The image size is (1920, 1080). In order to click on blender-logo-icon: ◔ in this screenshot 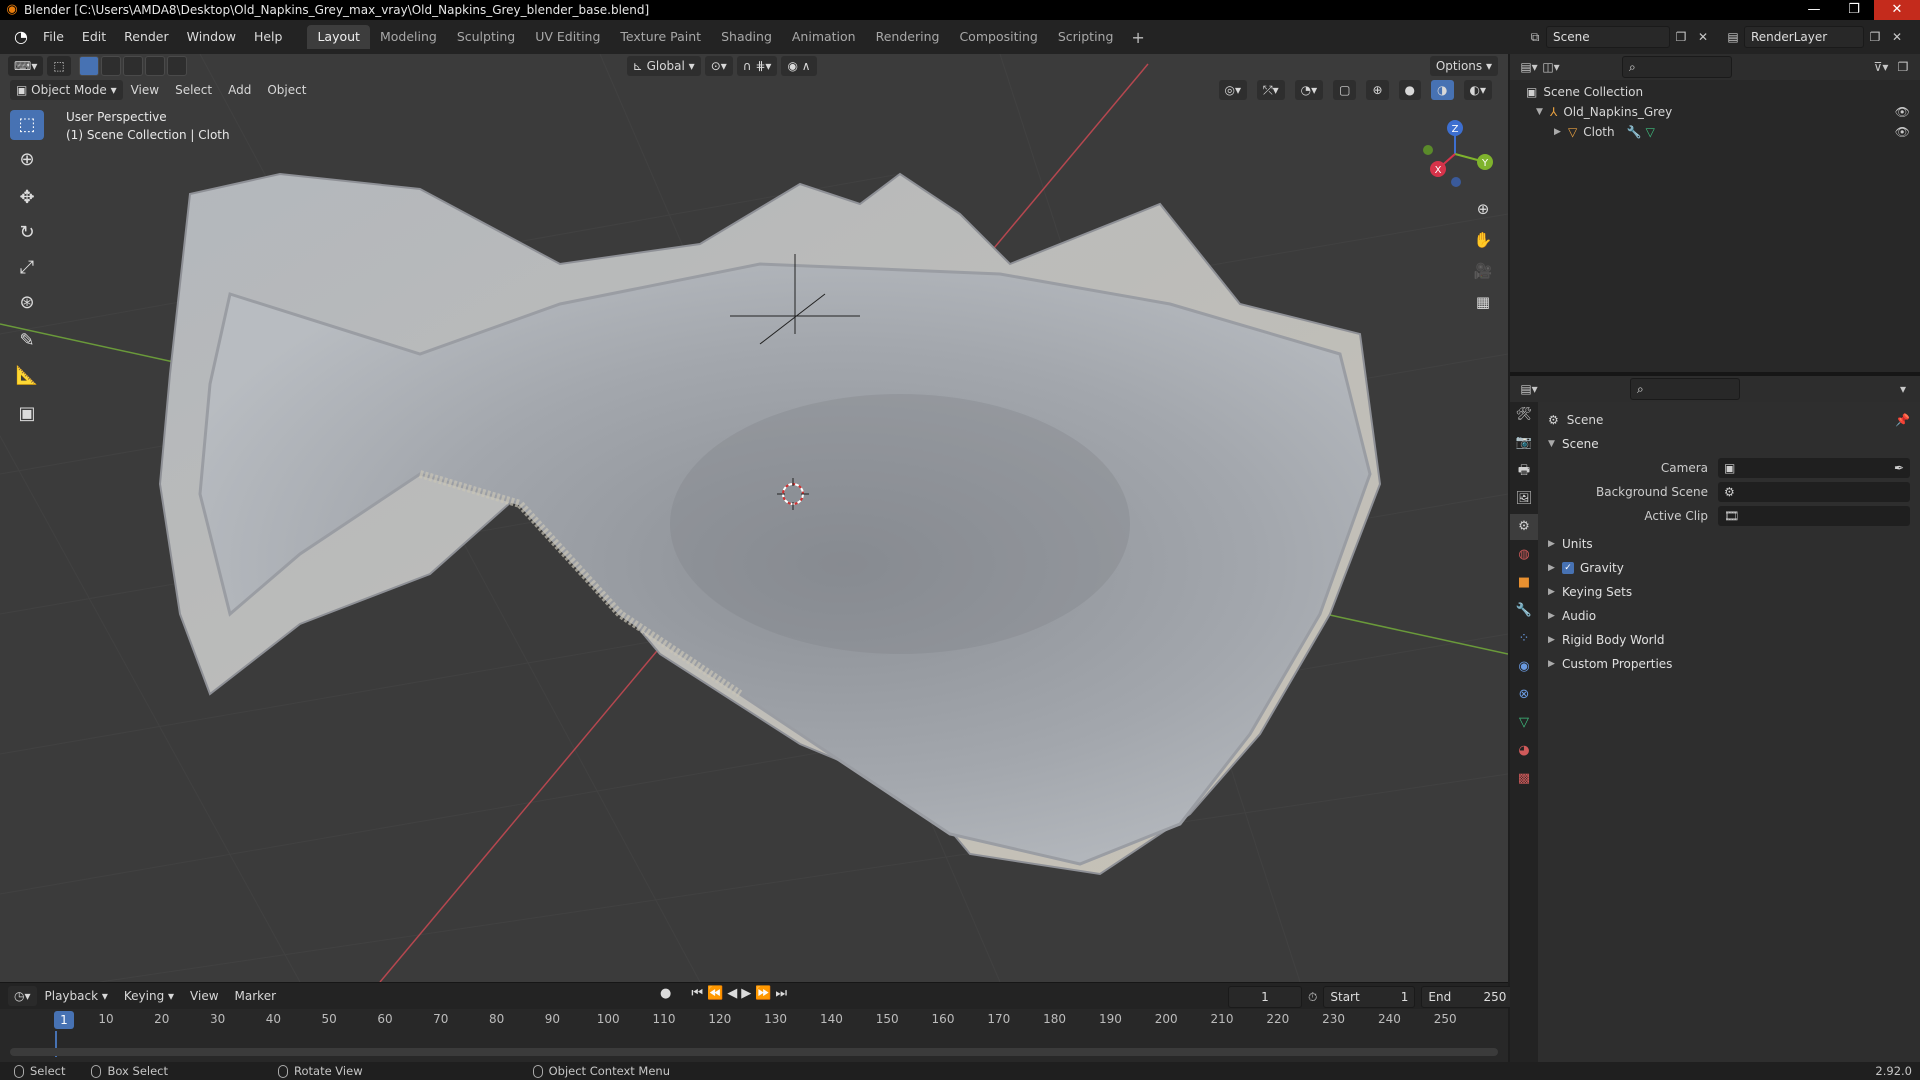, I will do `click(21, 37)`.